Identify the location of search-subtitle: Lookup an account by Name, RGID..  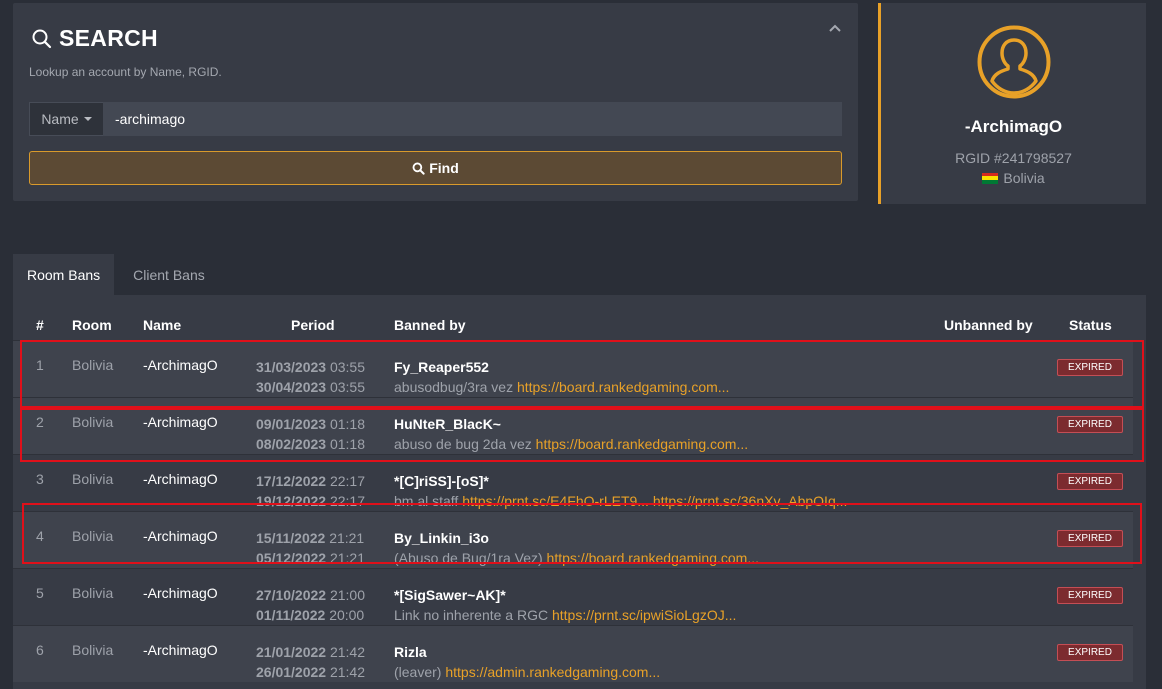
(125, 72).